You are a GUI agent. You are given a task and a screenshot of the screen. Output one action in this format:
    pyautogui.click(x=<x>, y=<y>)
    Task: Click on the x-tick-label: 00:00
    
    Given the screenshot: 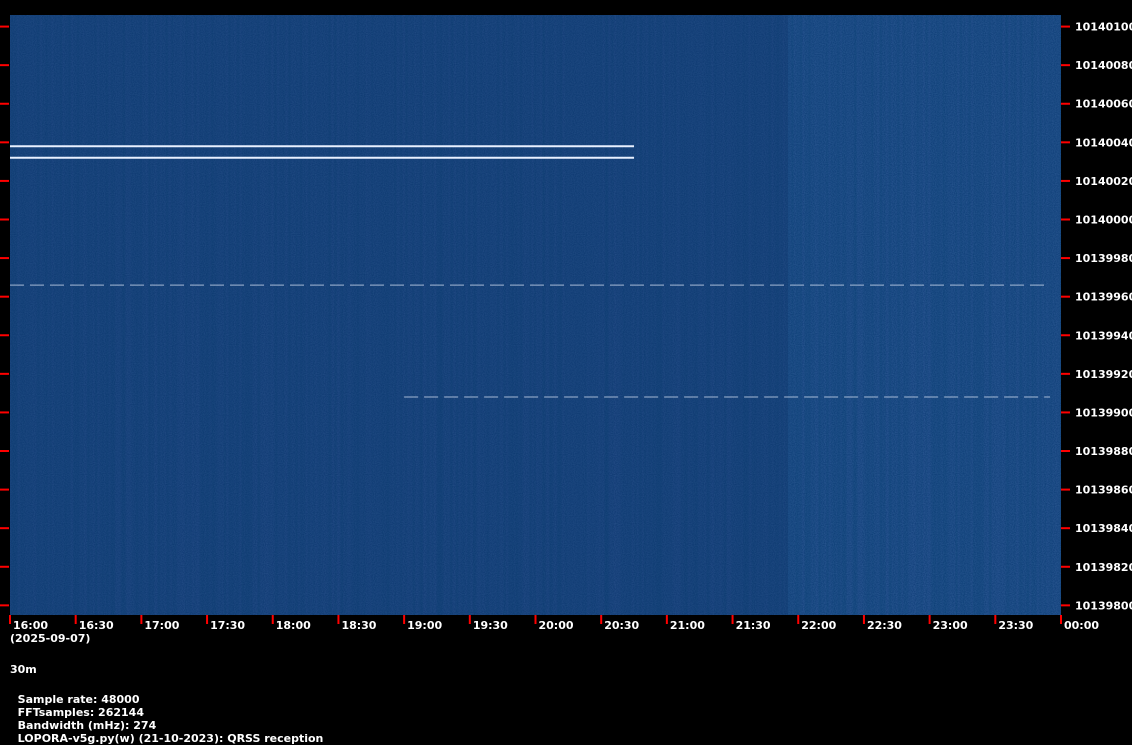 What is the action you would take?
    pyautogui.click(x=1081, y=625)
    